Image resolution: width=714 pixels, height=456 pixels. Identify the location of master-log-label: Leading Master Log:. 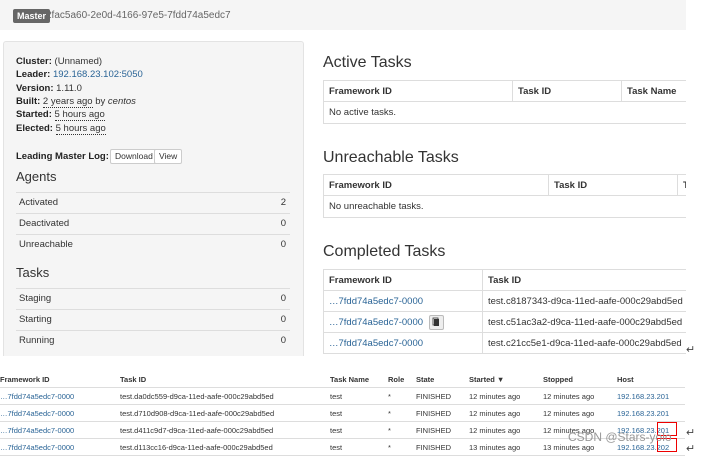
(62, 156).